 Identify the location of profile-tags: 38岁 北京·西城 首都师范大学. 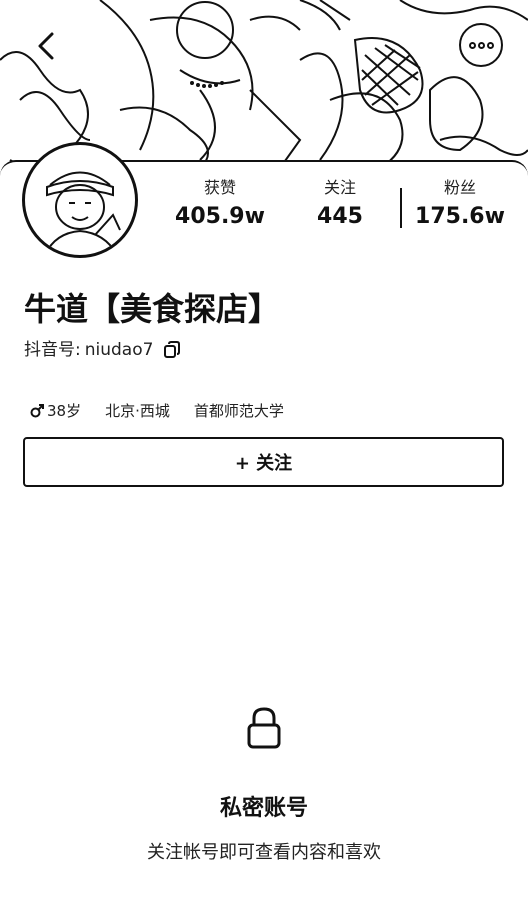
(169, 410).